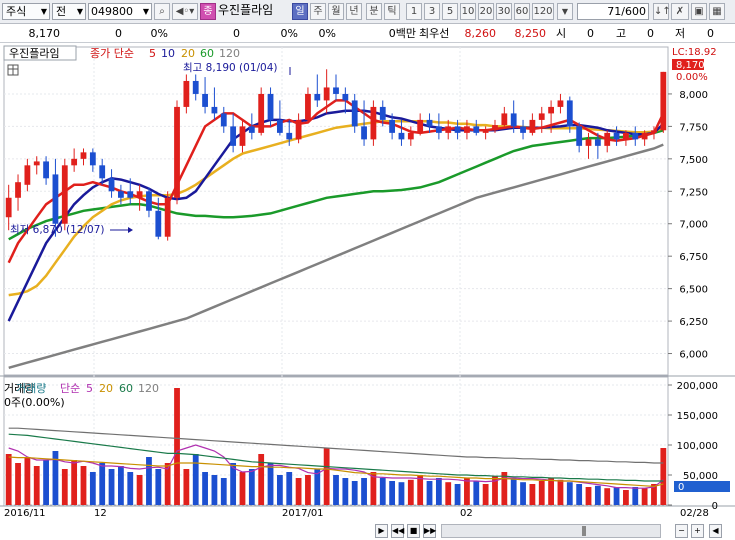 The width and height of the screenshot is (735, 540). Describe the element at coordinates (236, 33) in the screenshot. I see `volume-value: 0` at that location.